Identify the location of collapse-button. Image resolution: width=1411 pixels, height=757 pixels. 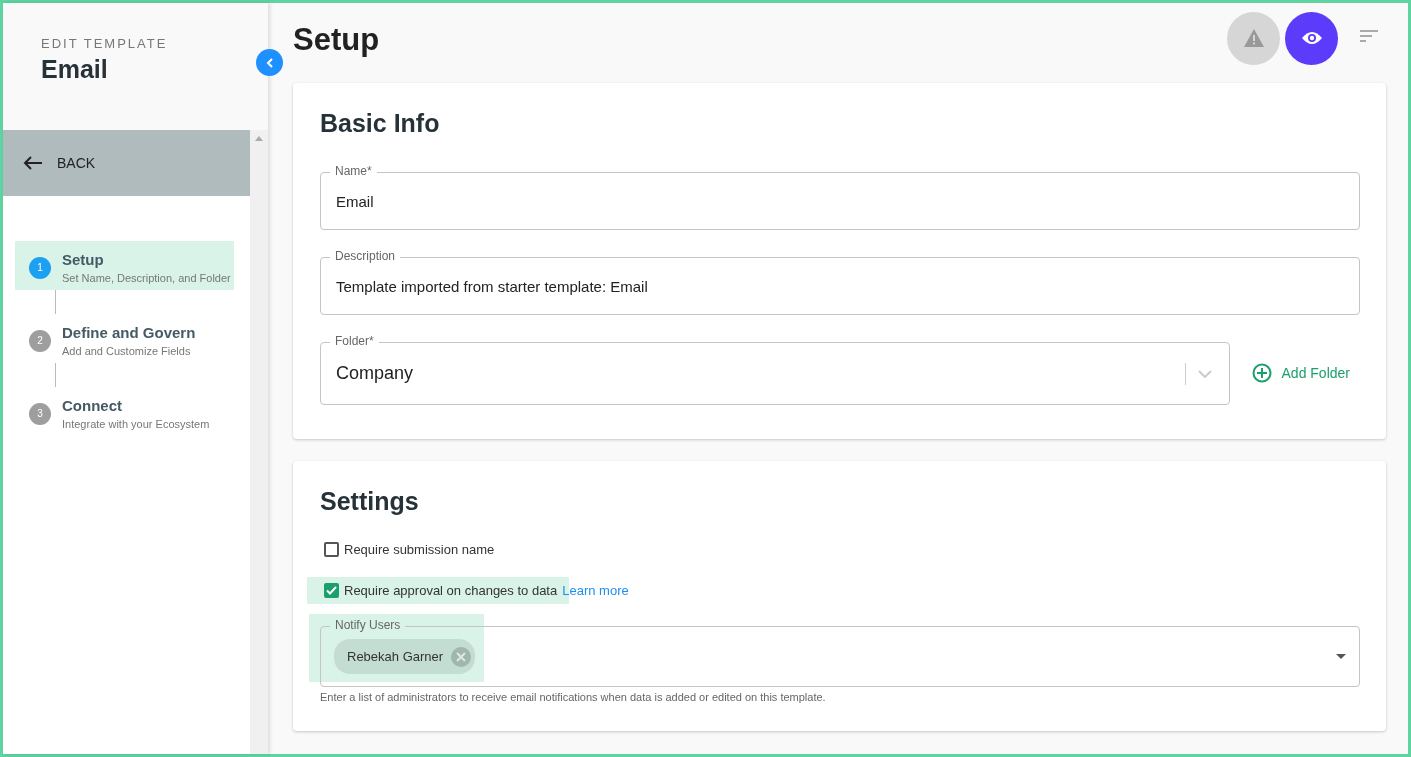
(269, 62).